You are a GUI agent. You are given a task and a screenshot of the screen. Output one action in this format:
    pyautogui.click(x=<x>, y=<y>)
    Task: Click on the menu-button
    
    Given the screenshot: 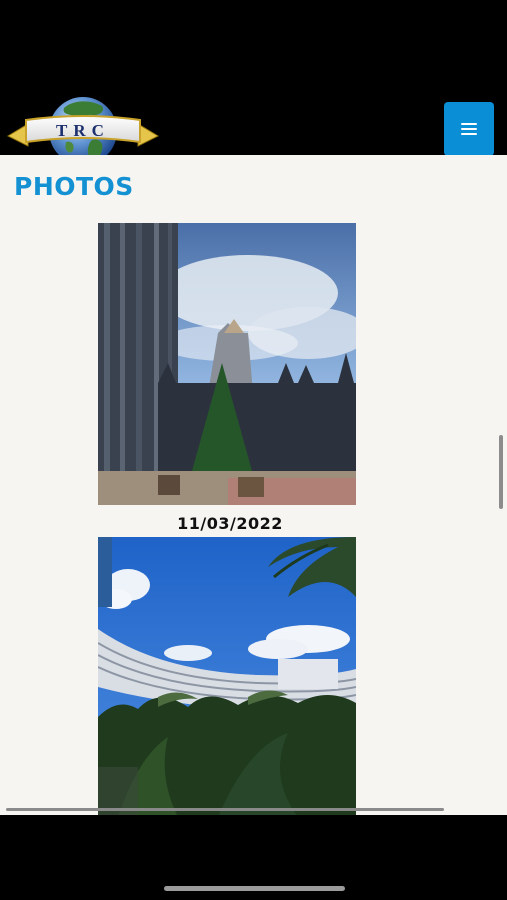 What is the action you would take?
    pyautogui.click(x=469, y=129)
    